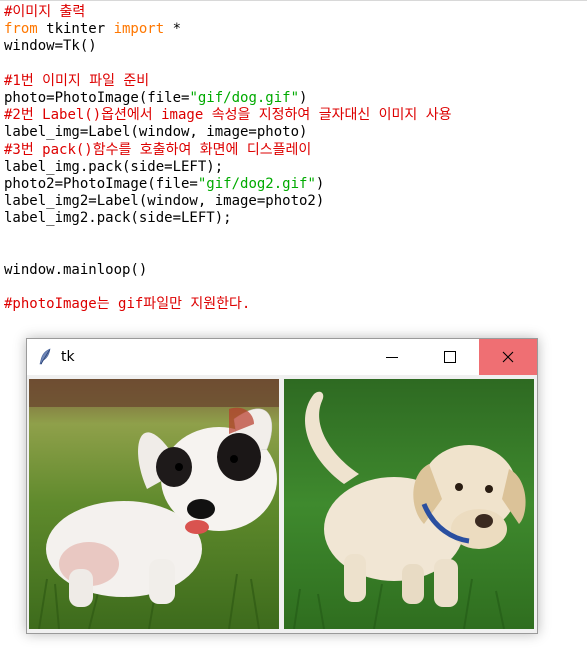 The width and height of the screenshot is (587, 663). What do you see at coordinates (97, 98) in the screenshot?
I see `code-token-normal: photo=PhotoImage(file=` at bounding box center [97, 98].